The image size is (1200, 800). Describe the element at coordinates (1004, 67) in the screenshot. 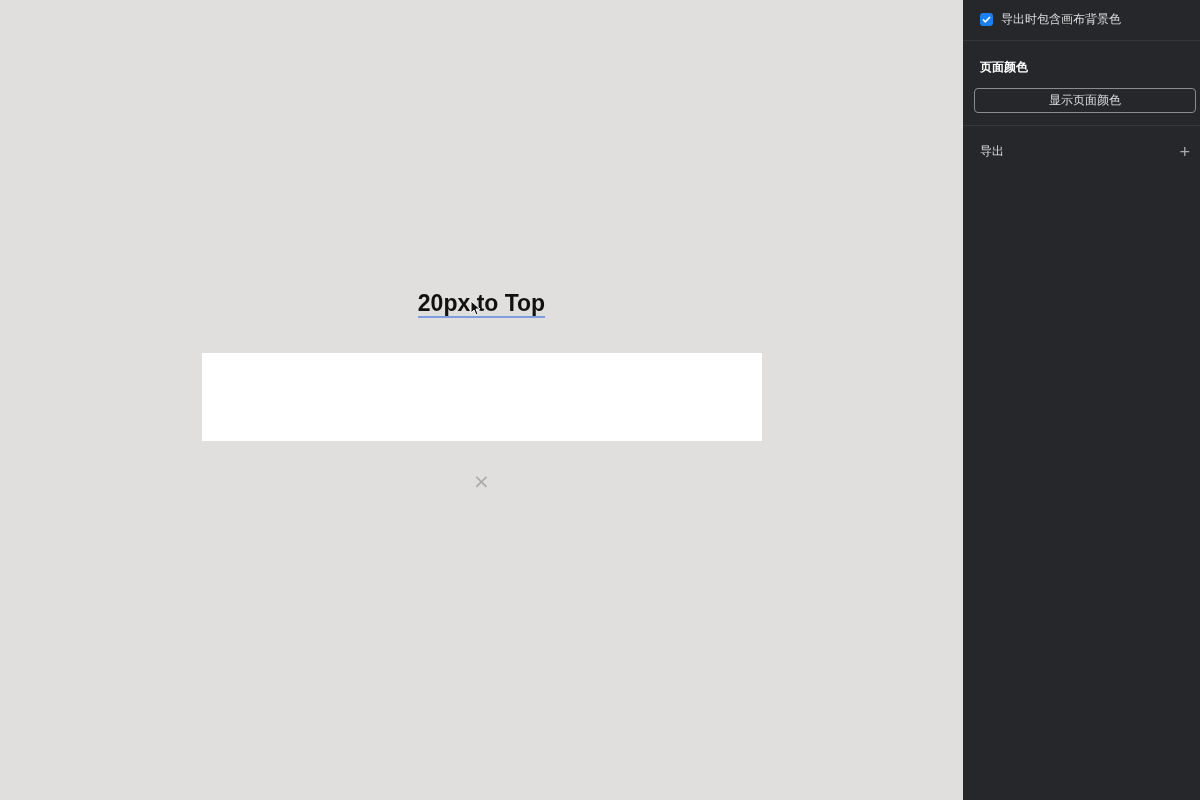

I see `section-title: 页面颜色` at that location.